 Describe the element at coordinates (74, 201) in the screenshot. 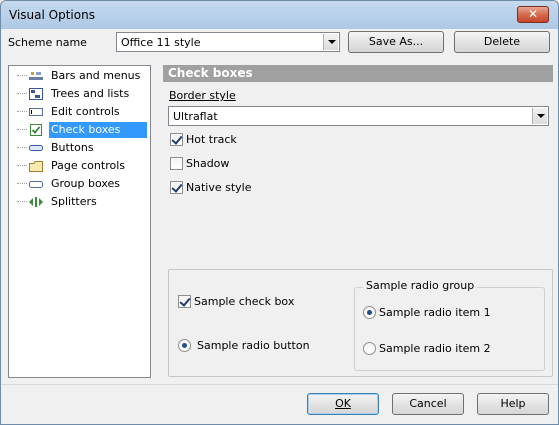

I see `tree-item-label: Splitters` at that location.